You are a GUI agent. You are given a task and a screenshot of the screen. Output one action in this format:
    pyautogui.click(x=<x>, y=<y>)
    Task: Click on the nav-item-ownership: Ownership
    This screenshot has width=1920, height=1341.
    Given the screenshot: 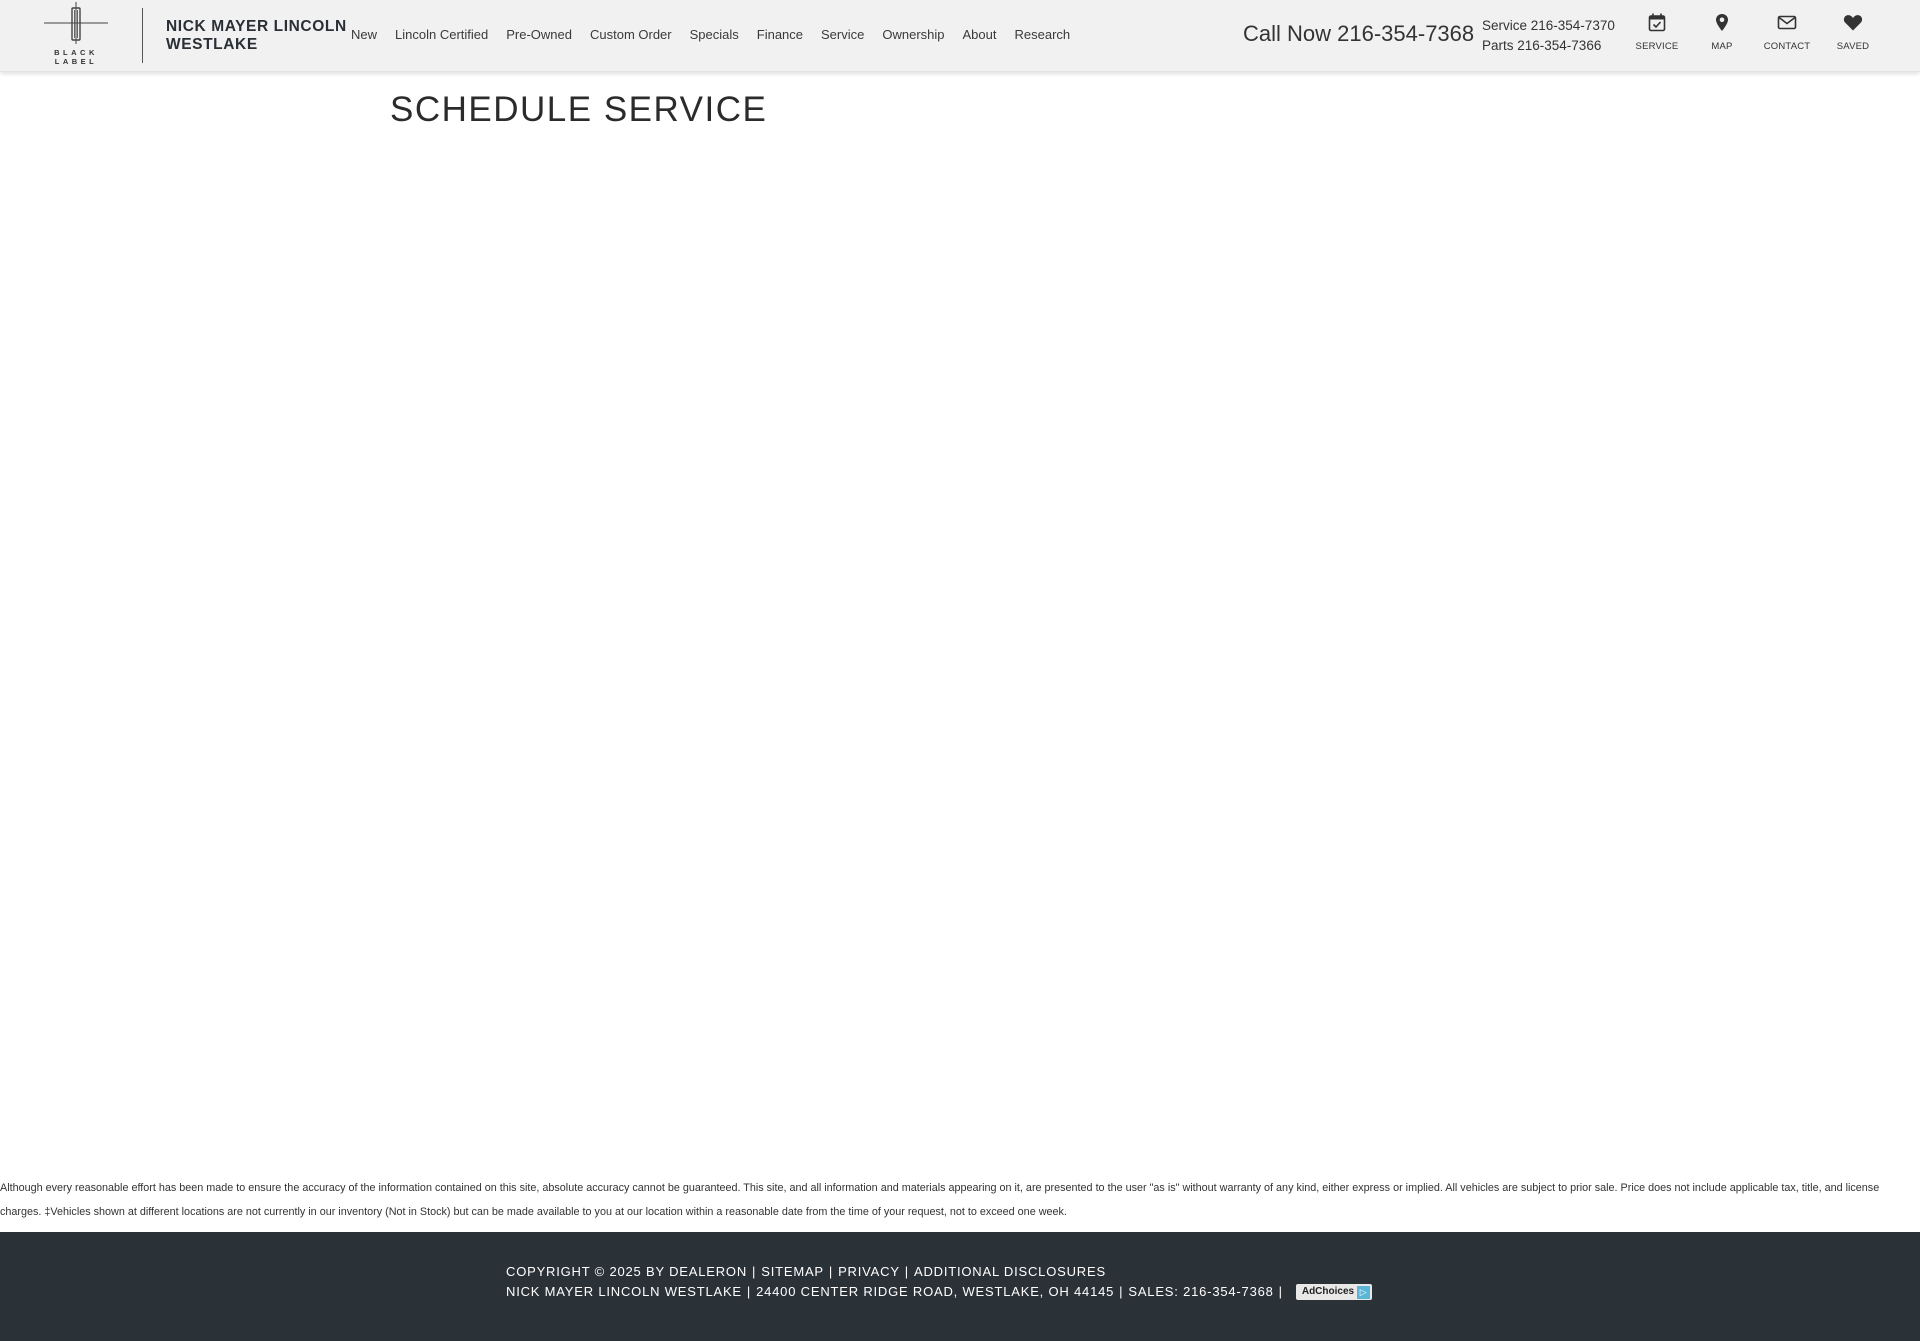 What is the action you would take?
    pyautogui.click(x=913, y=34)
    